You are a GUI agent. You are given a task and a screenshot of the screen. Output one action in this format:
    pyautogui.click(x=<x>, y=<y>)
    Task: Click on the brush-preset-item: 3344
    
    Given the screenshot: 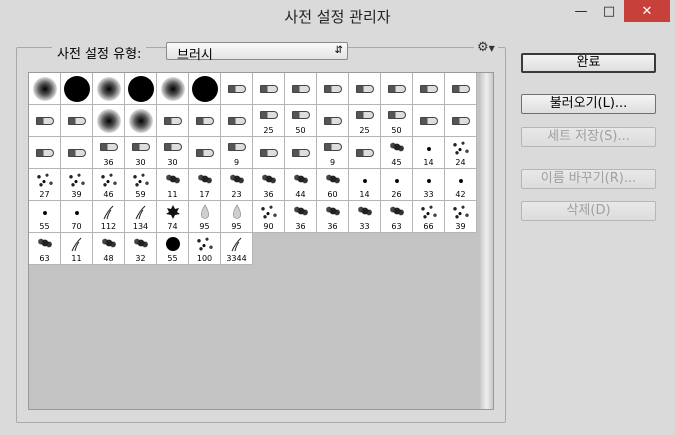 What is the action you would take?
    pyautogui.click(x=237, y=249)
    